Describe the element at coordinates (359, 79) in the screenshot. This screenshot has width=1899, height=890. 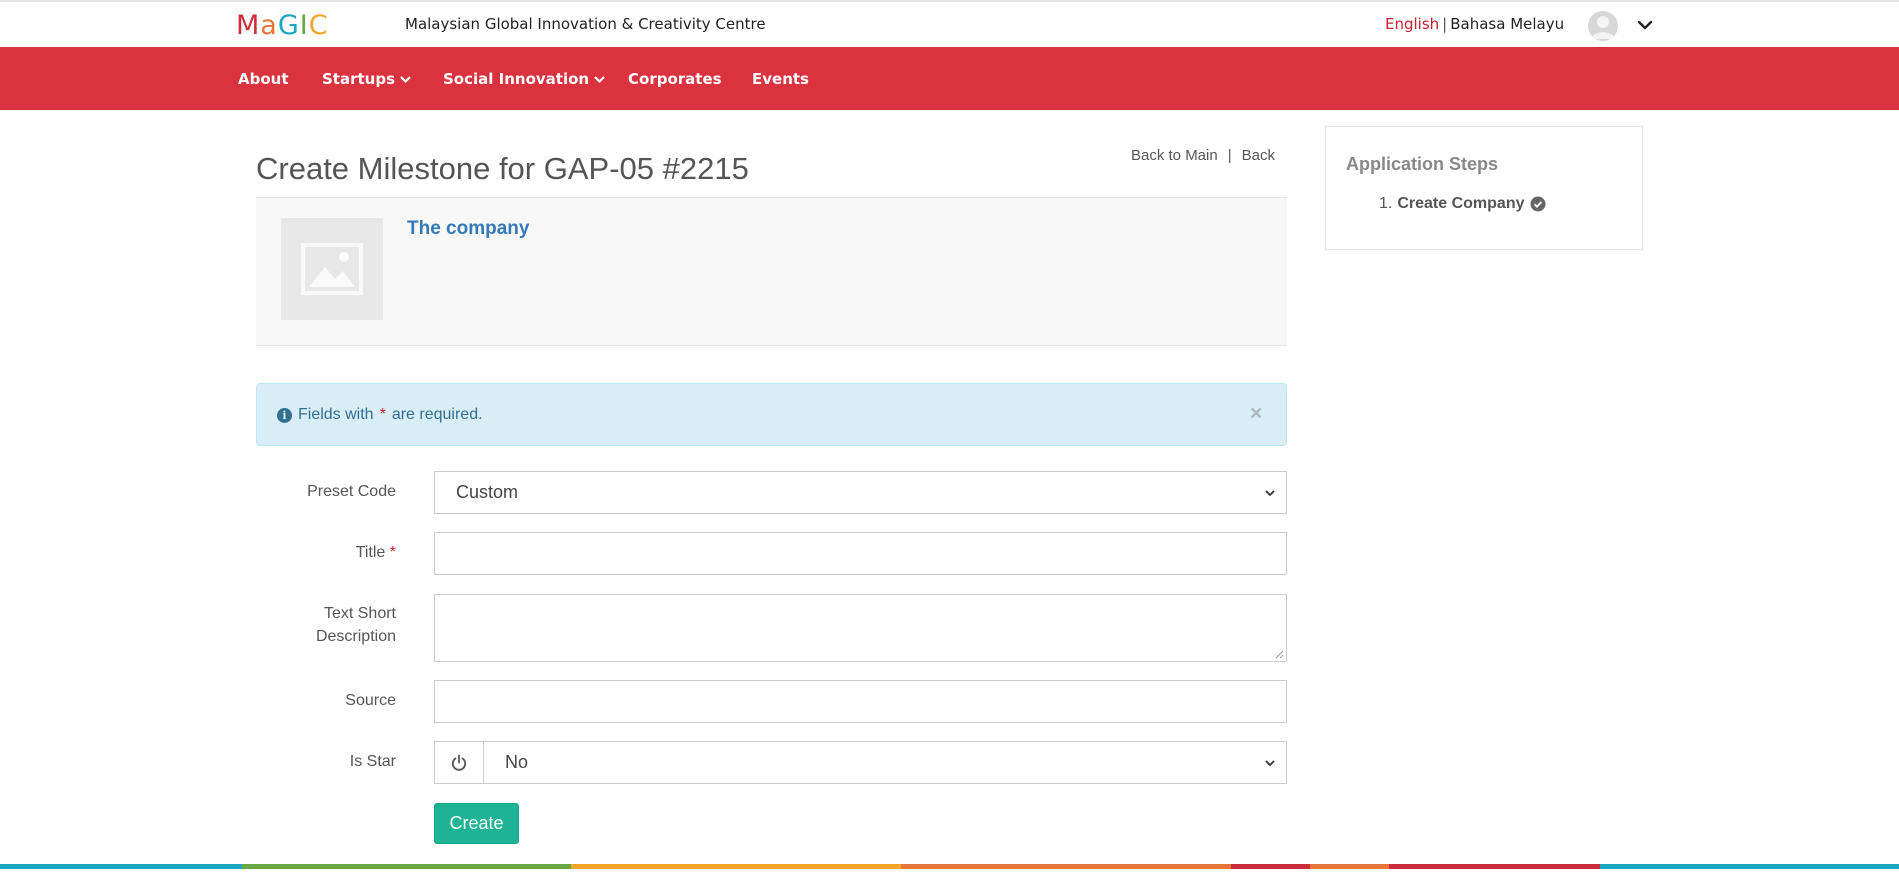
I see `nav-startups-label: Startups` at that location.